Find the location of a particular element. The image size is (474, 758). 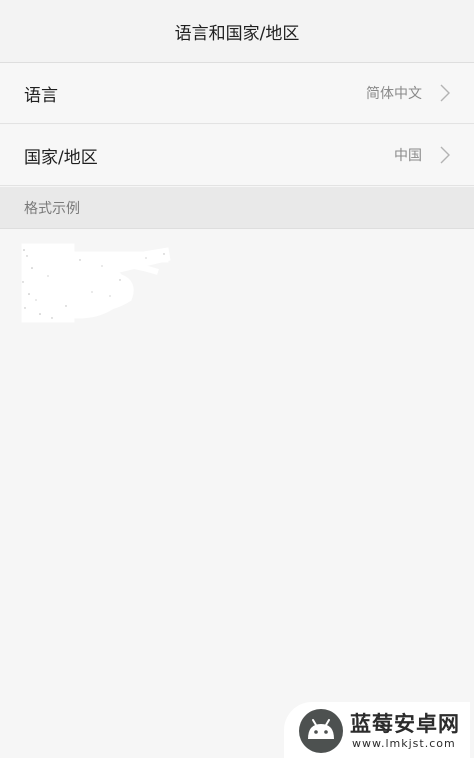

android-logo-icon is located at coordinates (321, 731).